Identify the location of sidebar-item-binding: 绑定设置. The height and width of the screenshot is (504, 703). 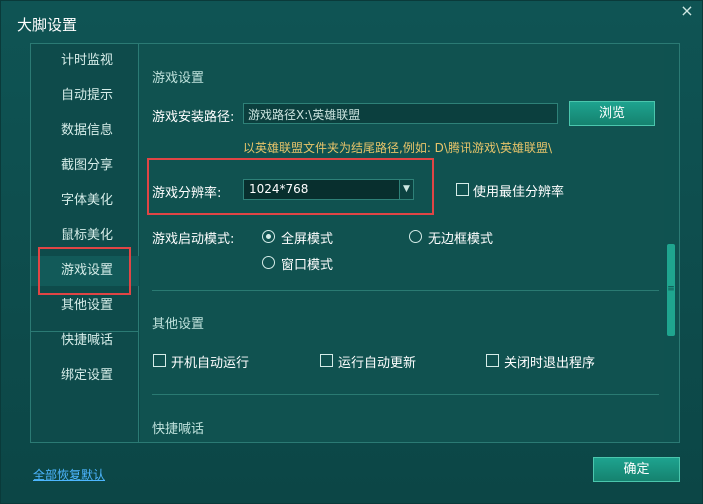
(85, 376).